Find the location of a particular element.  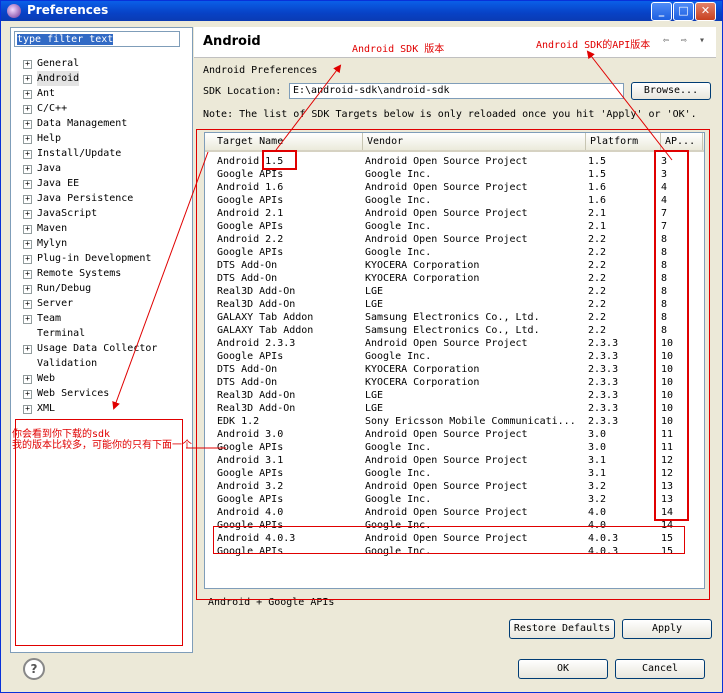

arrow-to-note is located at coordinates (160, 280).